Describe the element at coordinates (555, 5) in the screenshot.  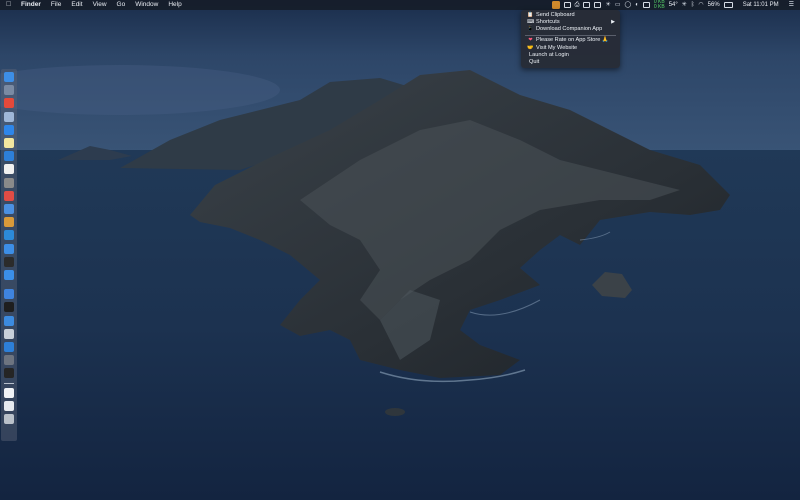
I see `clipboard-app-status-icon` at that location.